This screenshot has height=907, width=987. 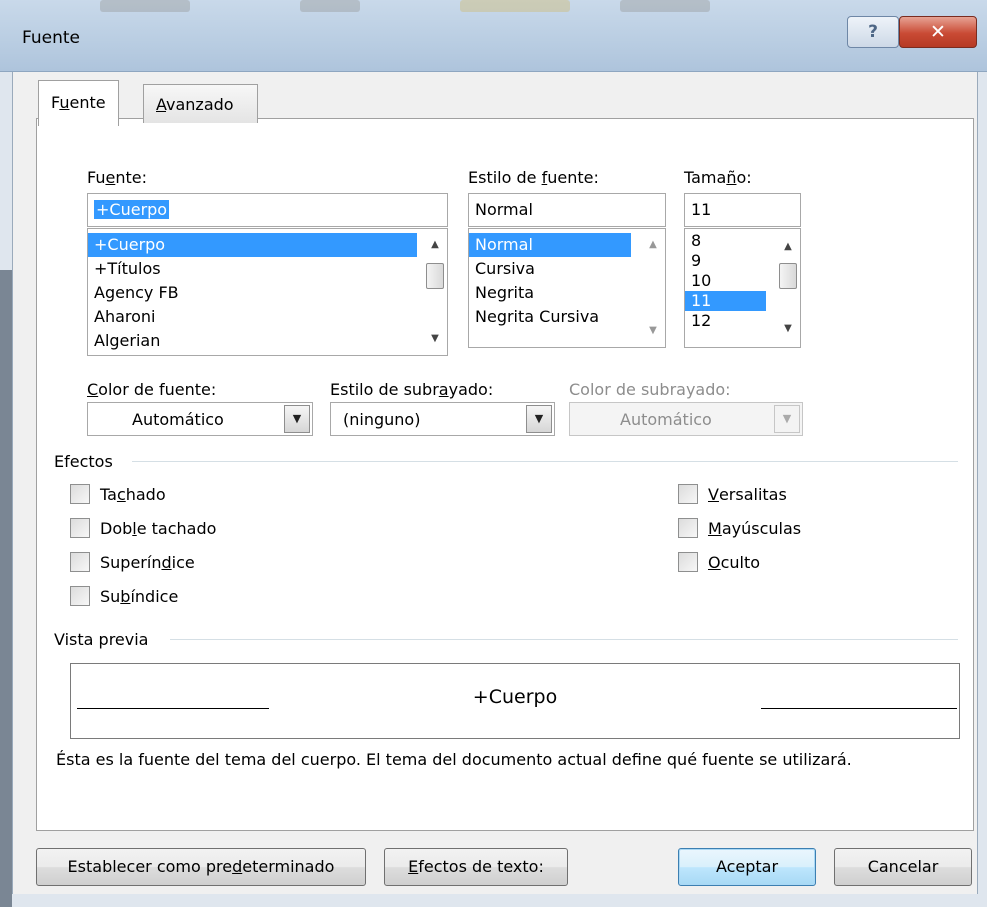 I want to click on font-color-label: Color de fuente:, so click(x=152, y=389).